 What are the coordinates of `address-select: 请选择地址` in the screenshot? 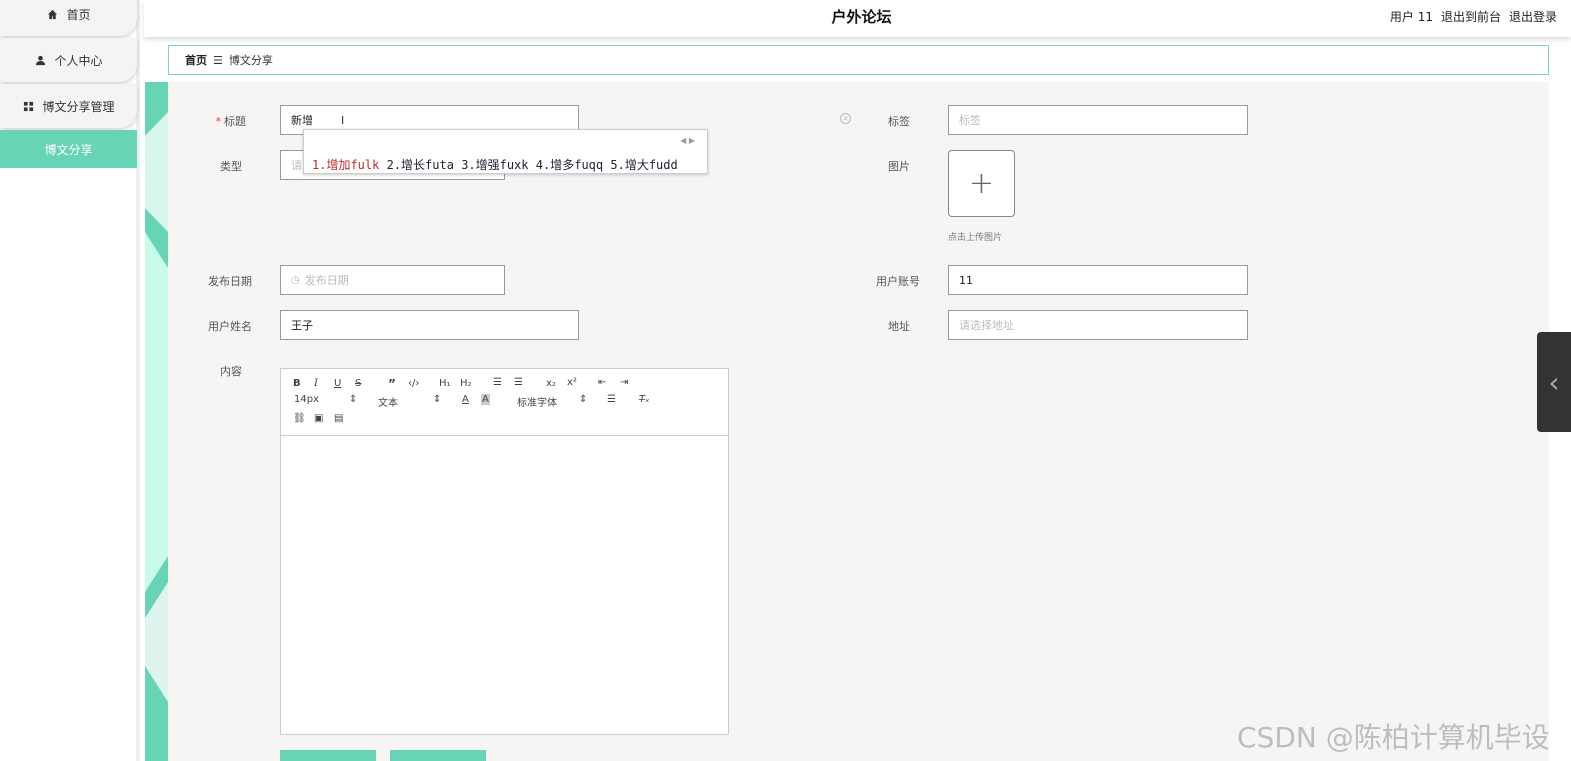 It's located at (1098, 325).